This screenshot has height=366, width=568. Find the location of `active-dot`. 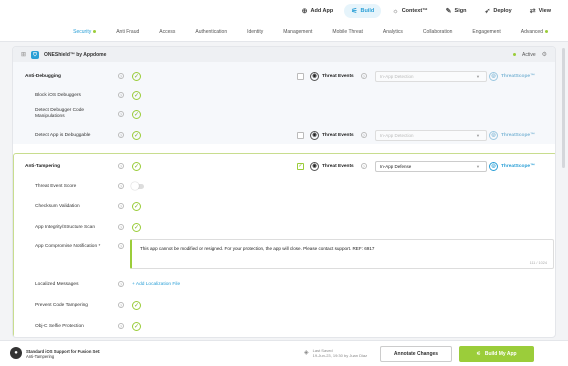

active-dot is located at coordinates (514, 54).